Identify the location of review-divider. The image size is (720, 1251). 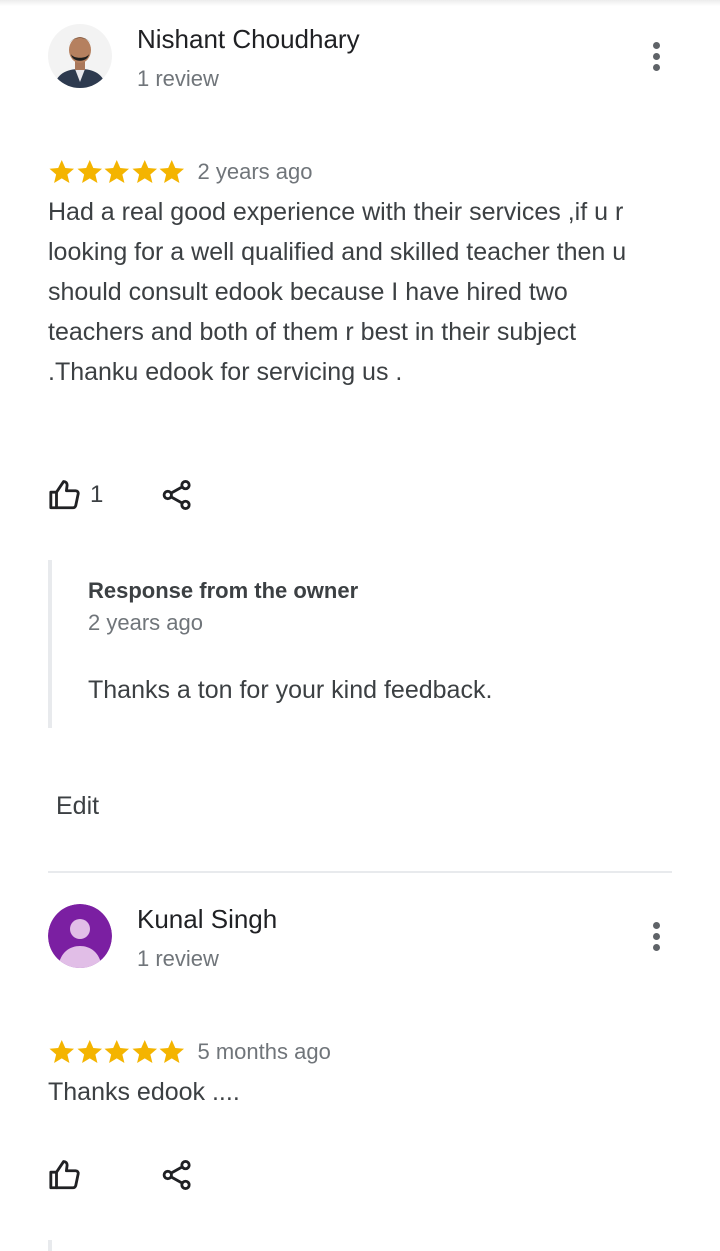
(360, 872).